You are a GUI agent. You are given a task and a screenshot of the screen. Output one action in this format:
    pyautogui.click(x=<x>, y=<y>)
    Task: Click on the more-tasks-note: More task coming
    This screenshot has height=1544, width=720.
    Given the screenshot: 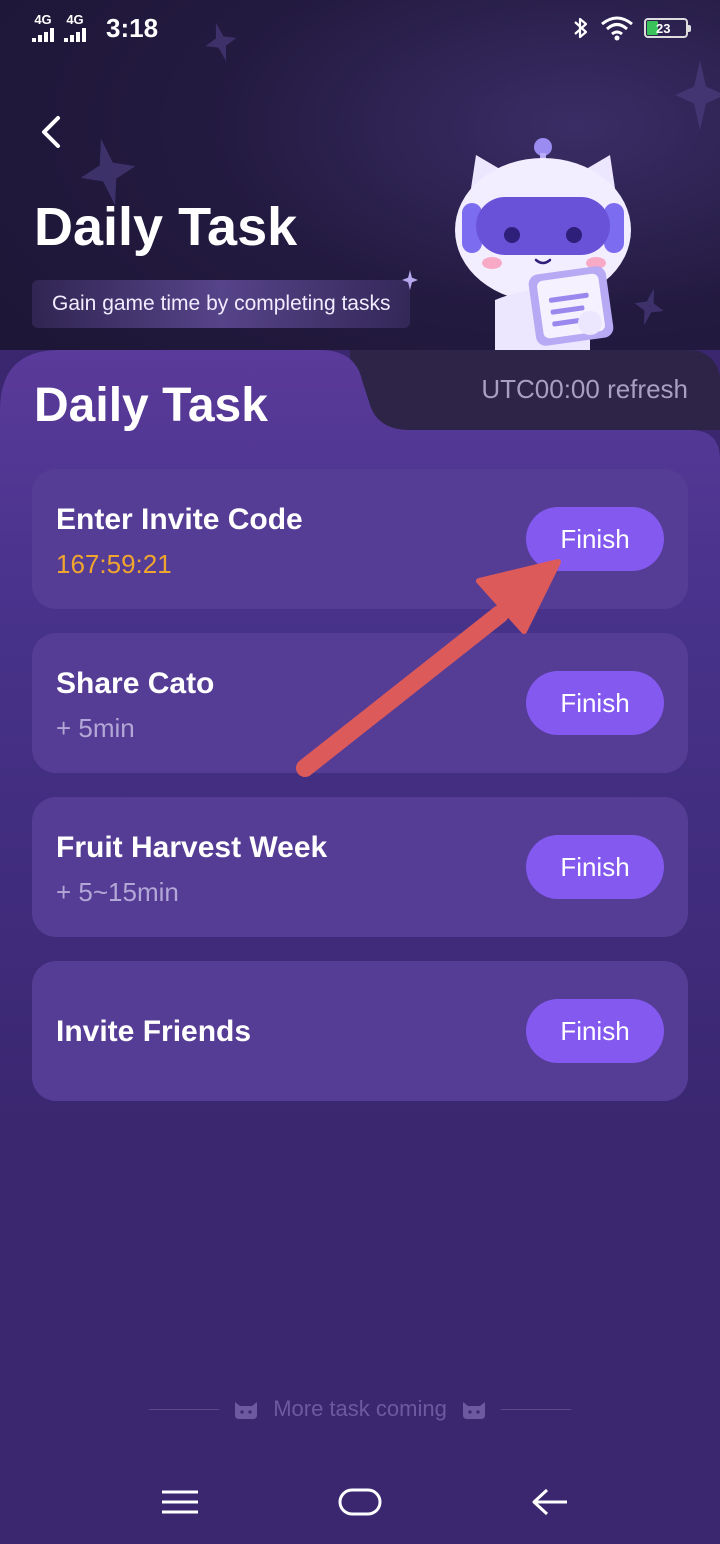 What is the action you would take?
    pyautogui.click(x=360, y=1409)
    